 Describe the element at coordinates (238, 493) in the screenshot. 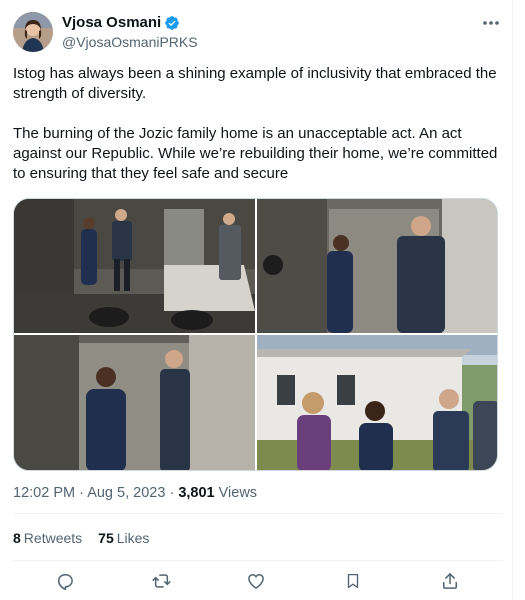

I see `views-label: Views` at that location.